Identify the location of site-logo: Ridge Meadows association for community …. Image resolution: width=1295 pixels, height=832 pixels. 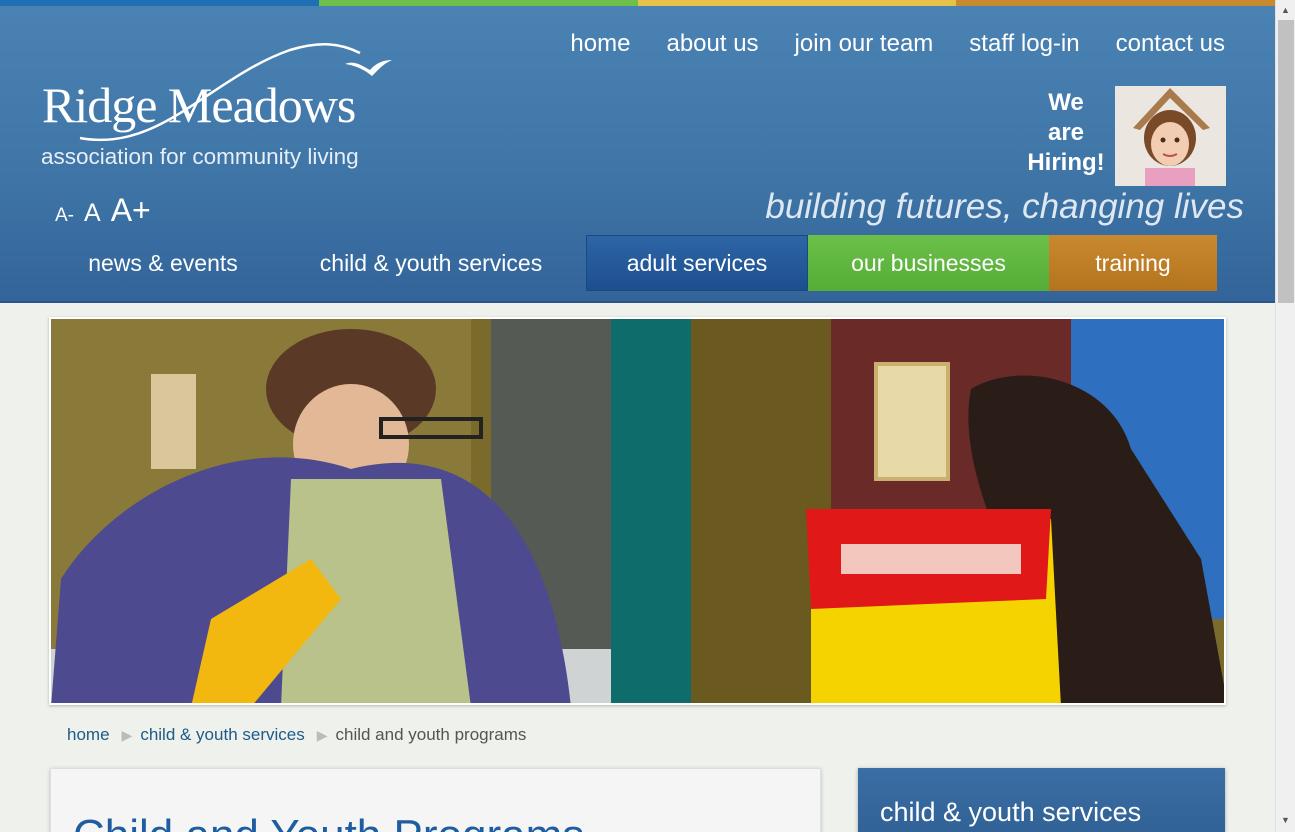
(225, 108).